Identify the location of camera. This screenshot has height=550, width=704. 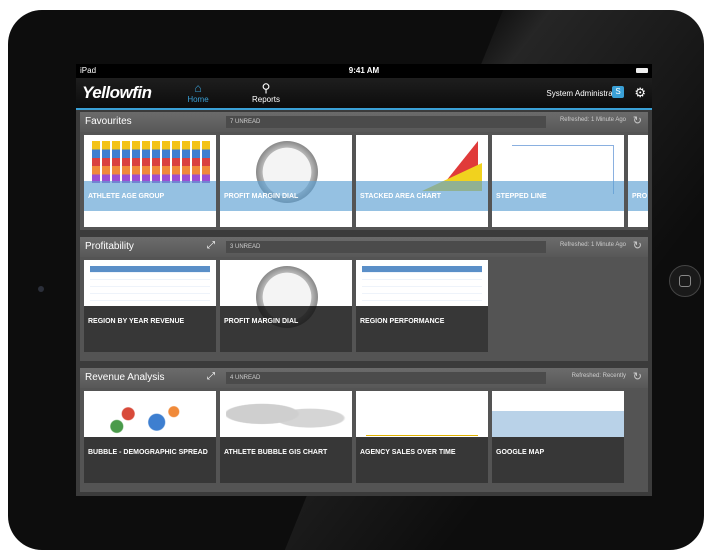
(41, 289).